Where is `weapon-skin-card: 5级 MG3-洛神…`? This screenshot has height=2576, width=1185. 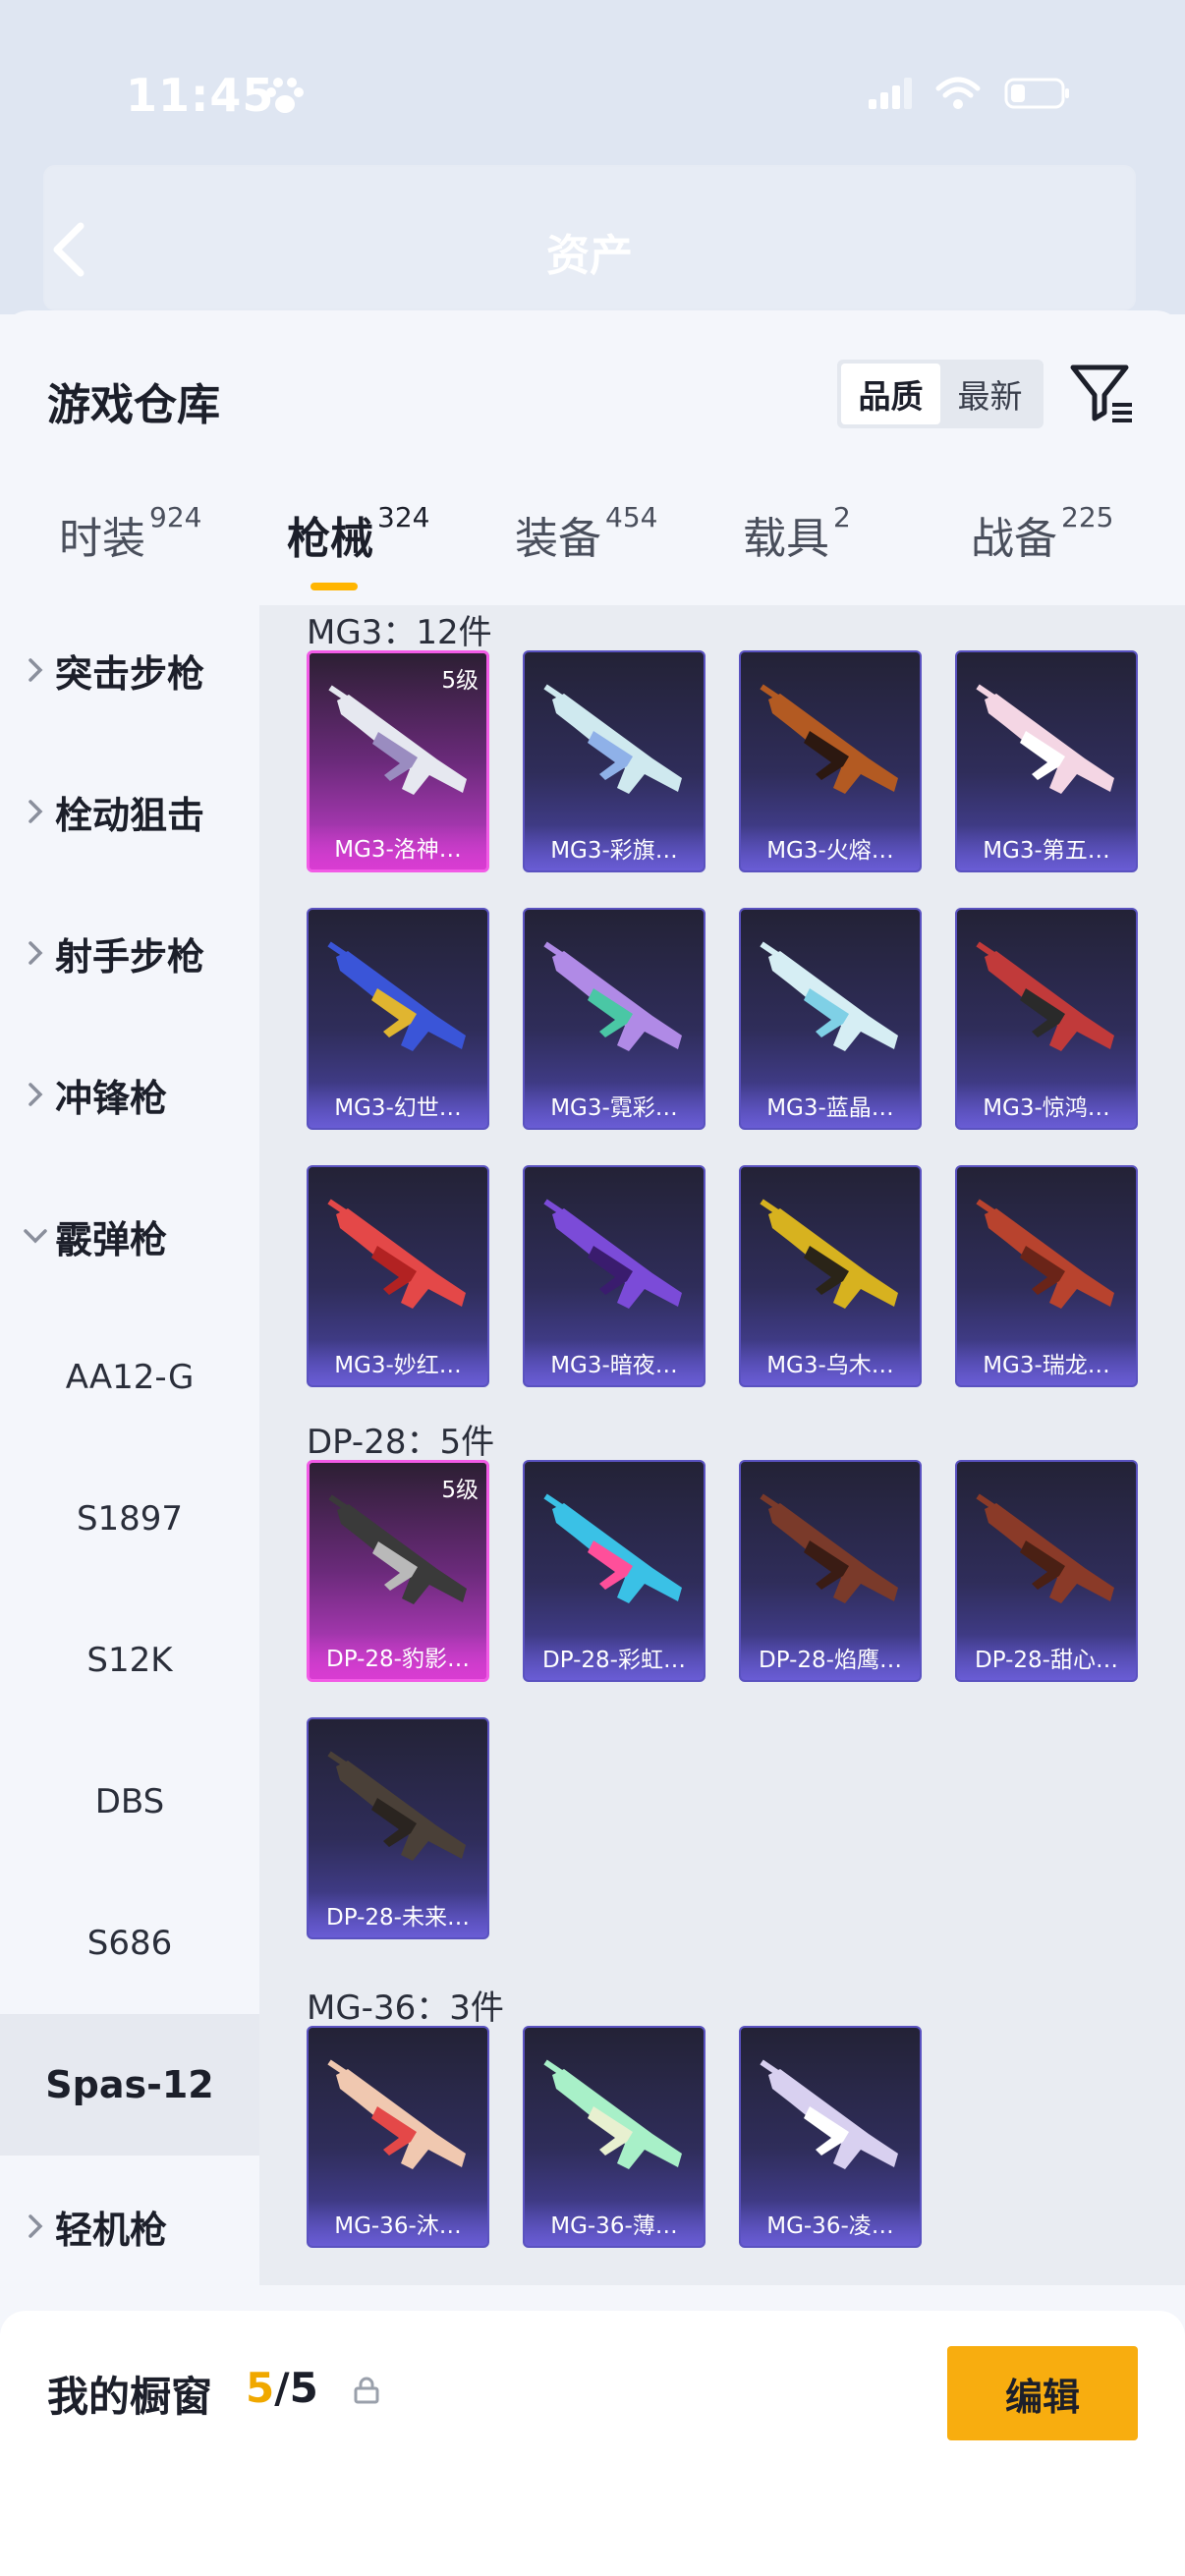 weapon-skin-card: 5级 MG3-洛神… is located at coordinates (398, 761).